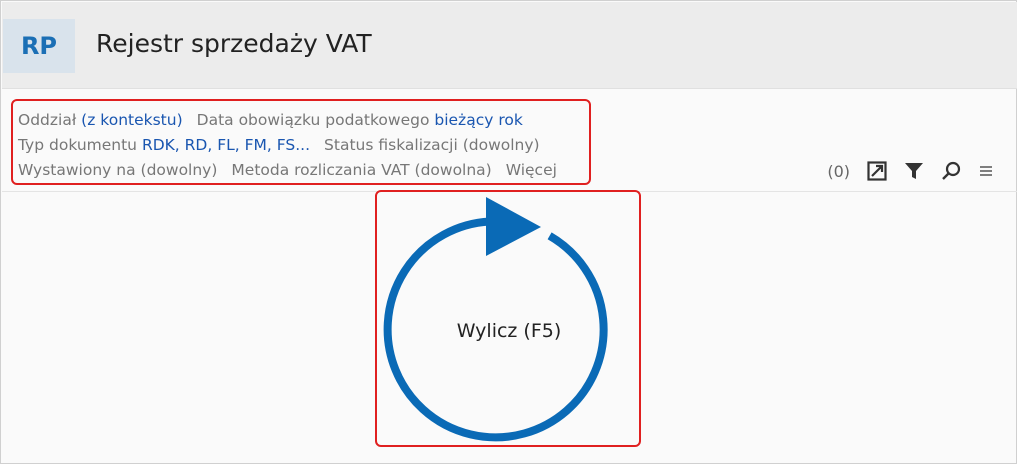 Image resolution: width=1017 pixels, height=464 pixels. What do you see at coordinates (77, 145) in the screenshot?
I see `doc-type-filter-label: Typ dokumentu` at bounding box center [77, 145].